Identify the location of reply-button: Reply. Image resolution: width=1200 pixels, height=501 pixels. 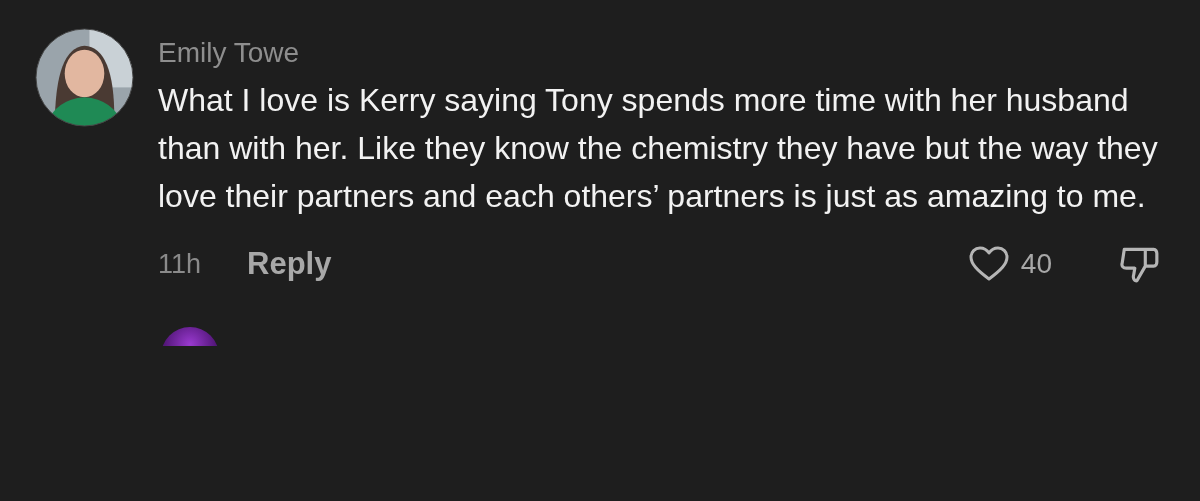
(289, 264).